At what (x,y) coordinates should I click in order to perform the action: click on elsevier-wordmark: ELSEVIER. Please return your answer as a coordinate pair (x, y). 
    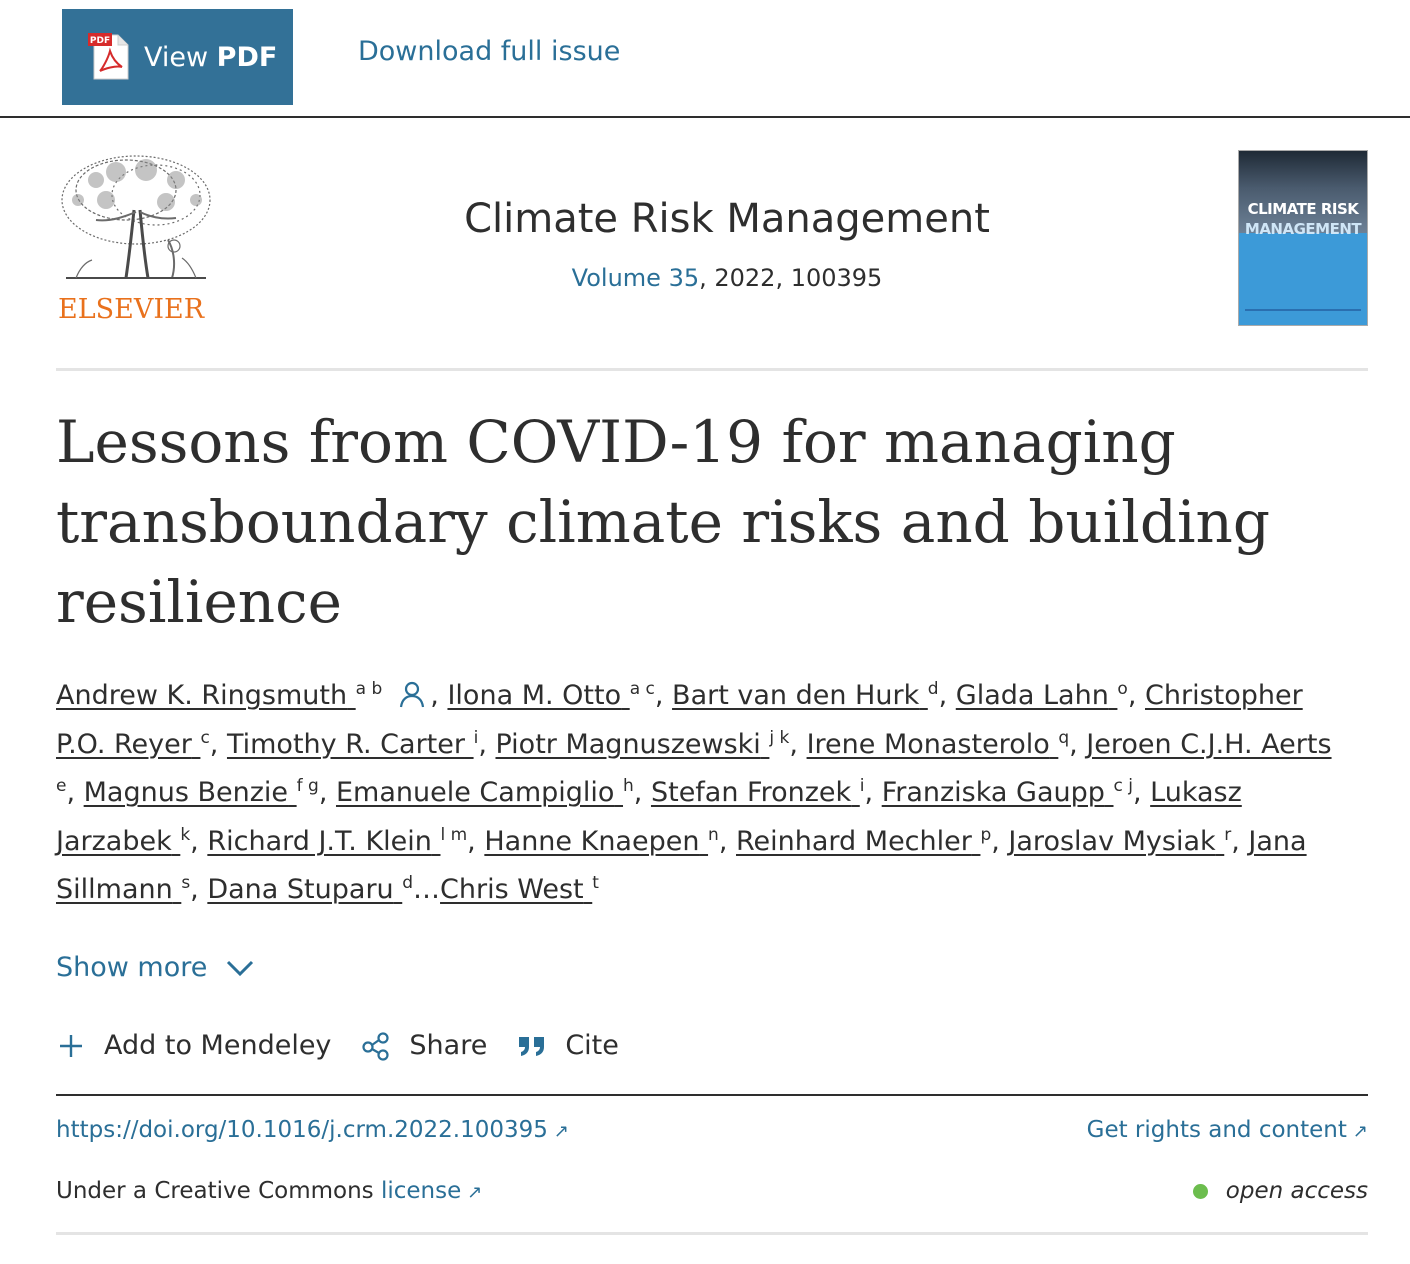
    Looking at the image, I should click on (131, 309).